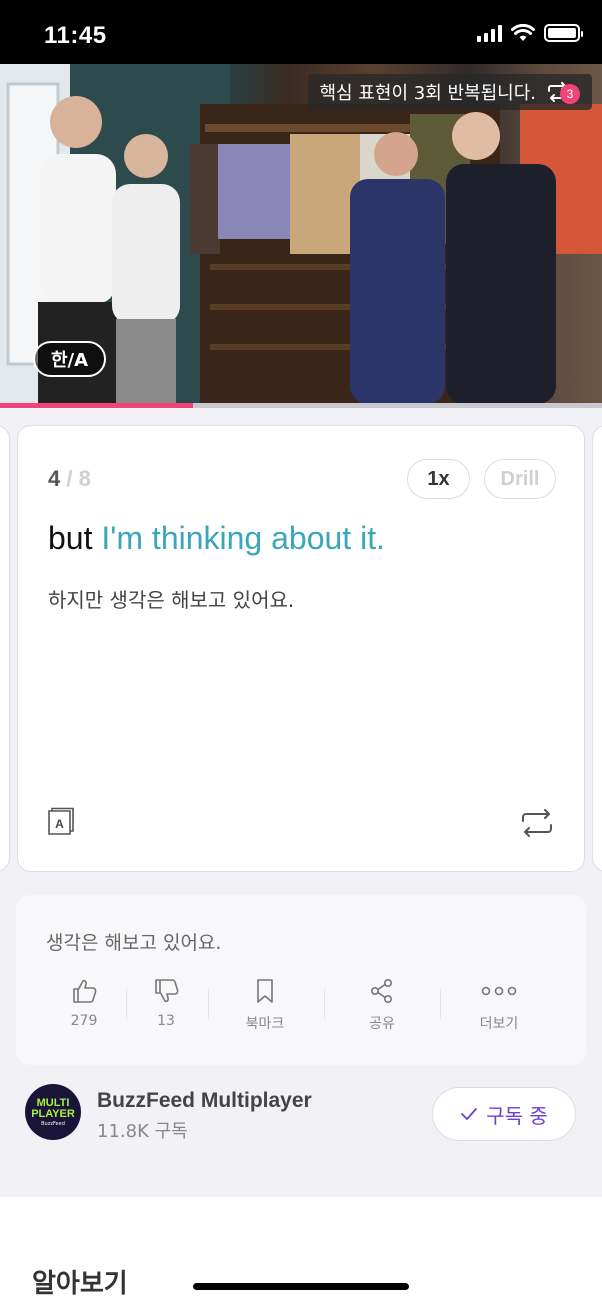 This screenshot has height=1304, width=602. Describe the element at coordinates (84, 1021) in the screenshot. I see `like-count: 279` at that location.